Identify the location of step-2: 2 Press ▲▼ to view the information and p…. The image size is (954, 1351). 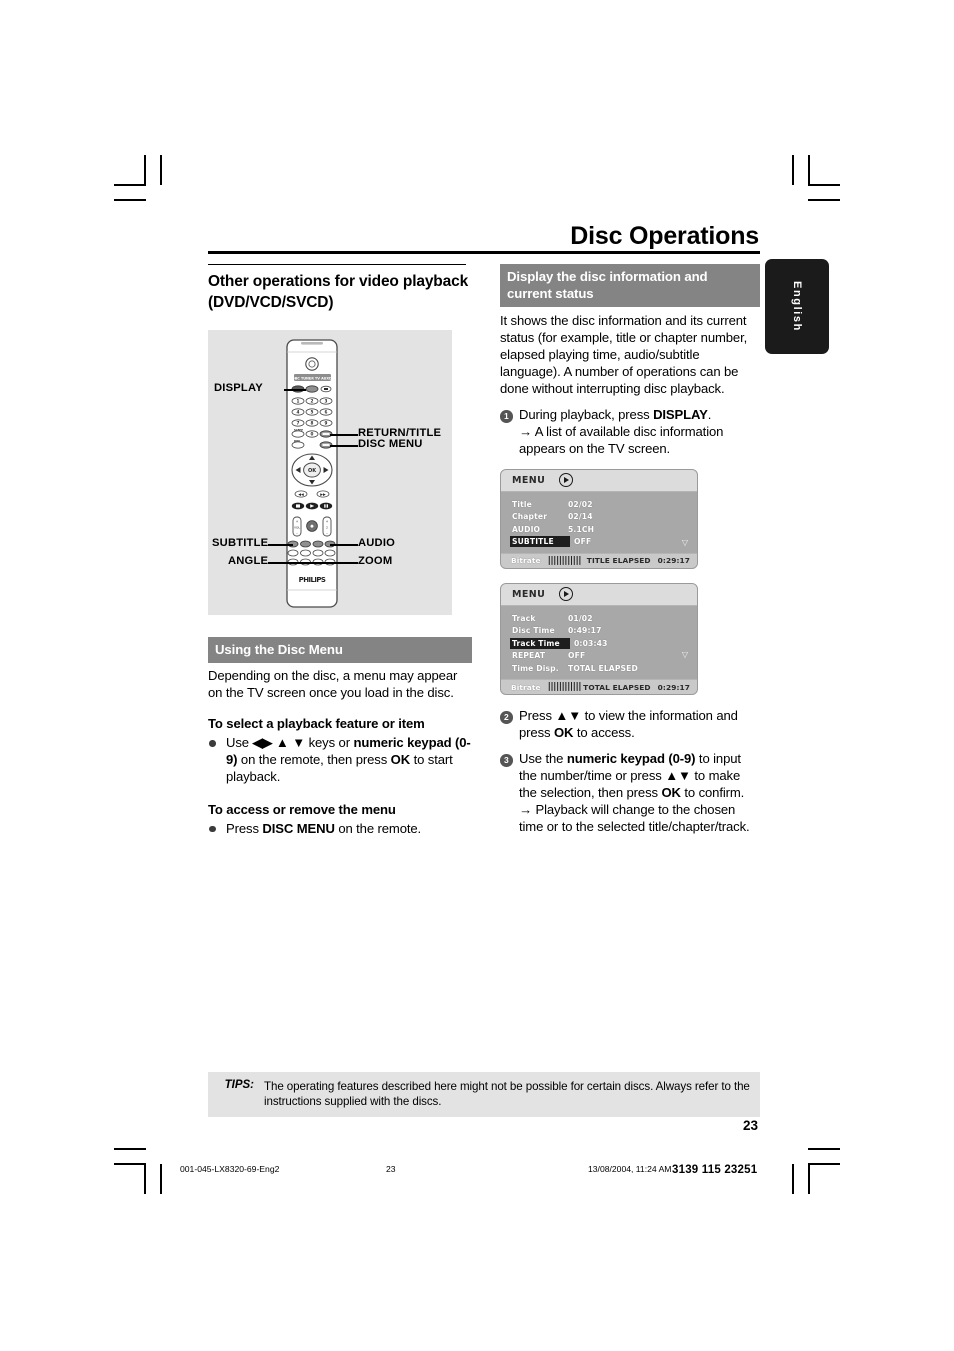
(630, 725).